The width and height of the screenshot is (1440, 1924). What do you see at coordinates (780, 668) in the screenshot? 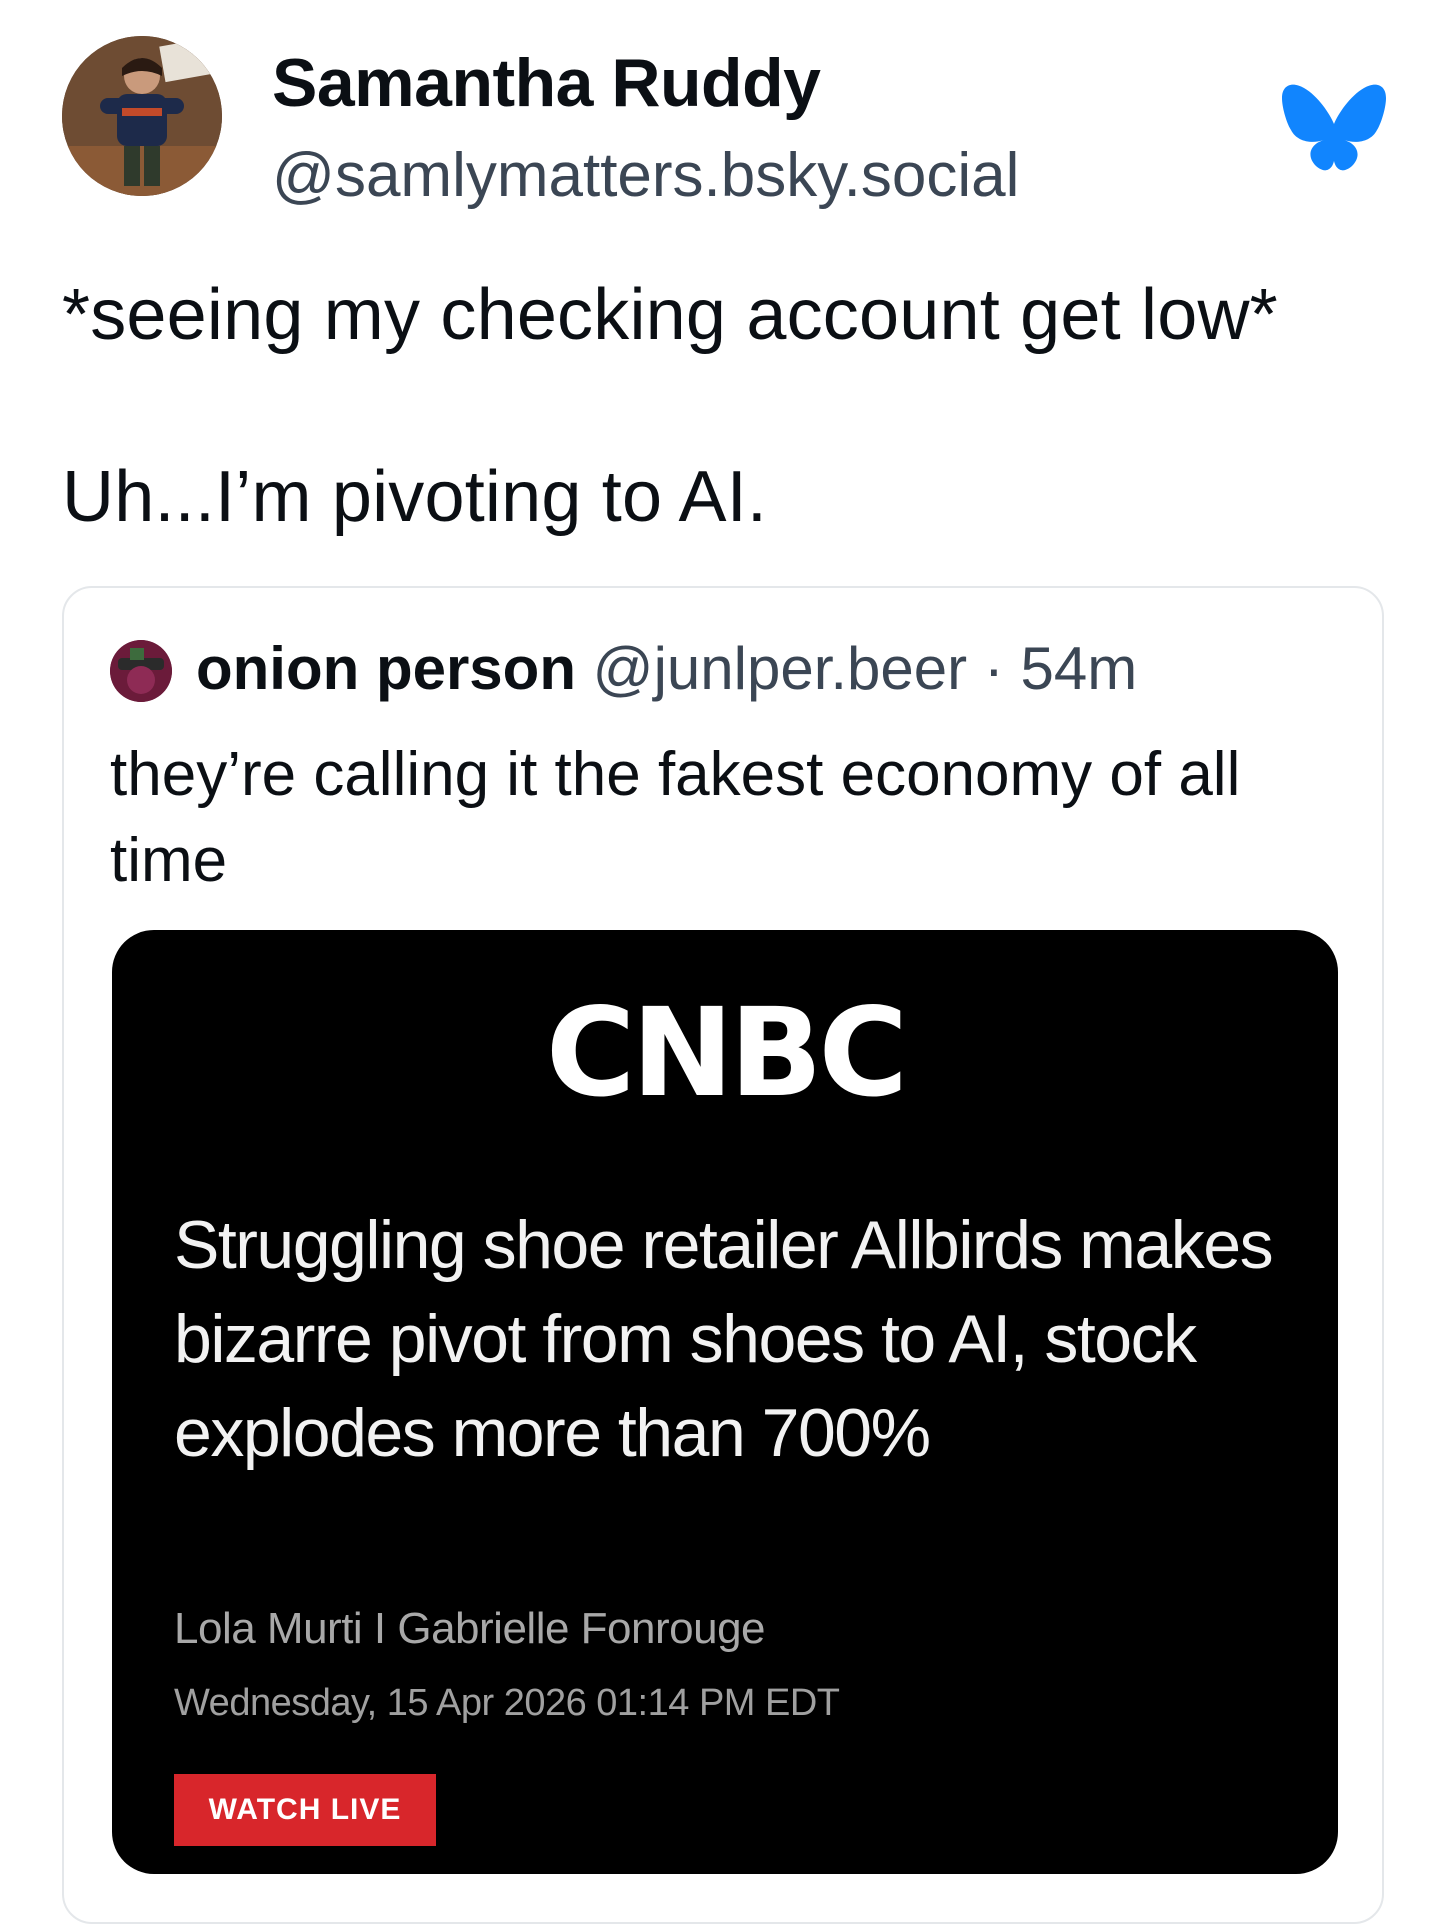
I see `quoted-author-handle: @junlper.beer` at bounding box center [780, 668].